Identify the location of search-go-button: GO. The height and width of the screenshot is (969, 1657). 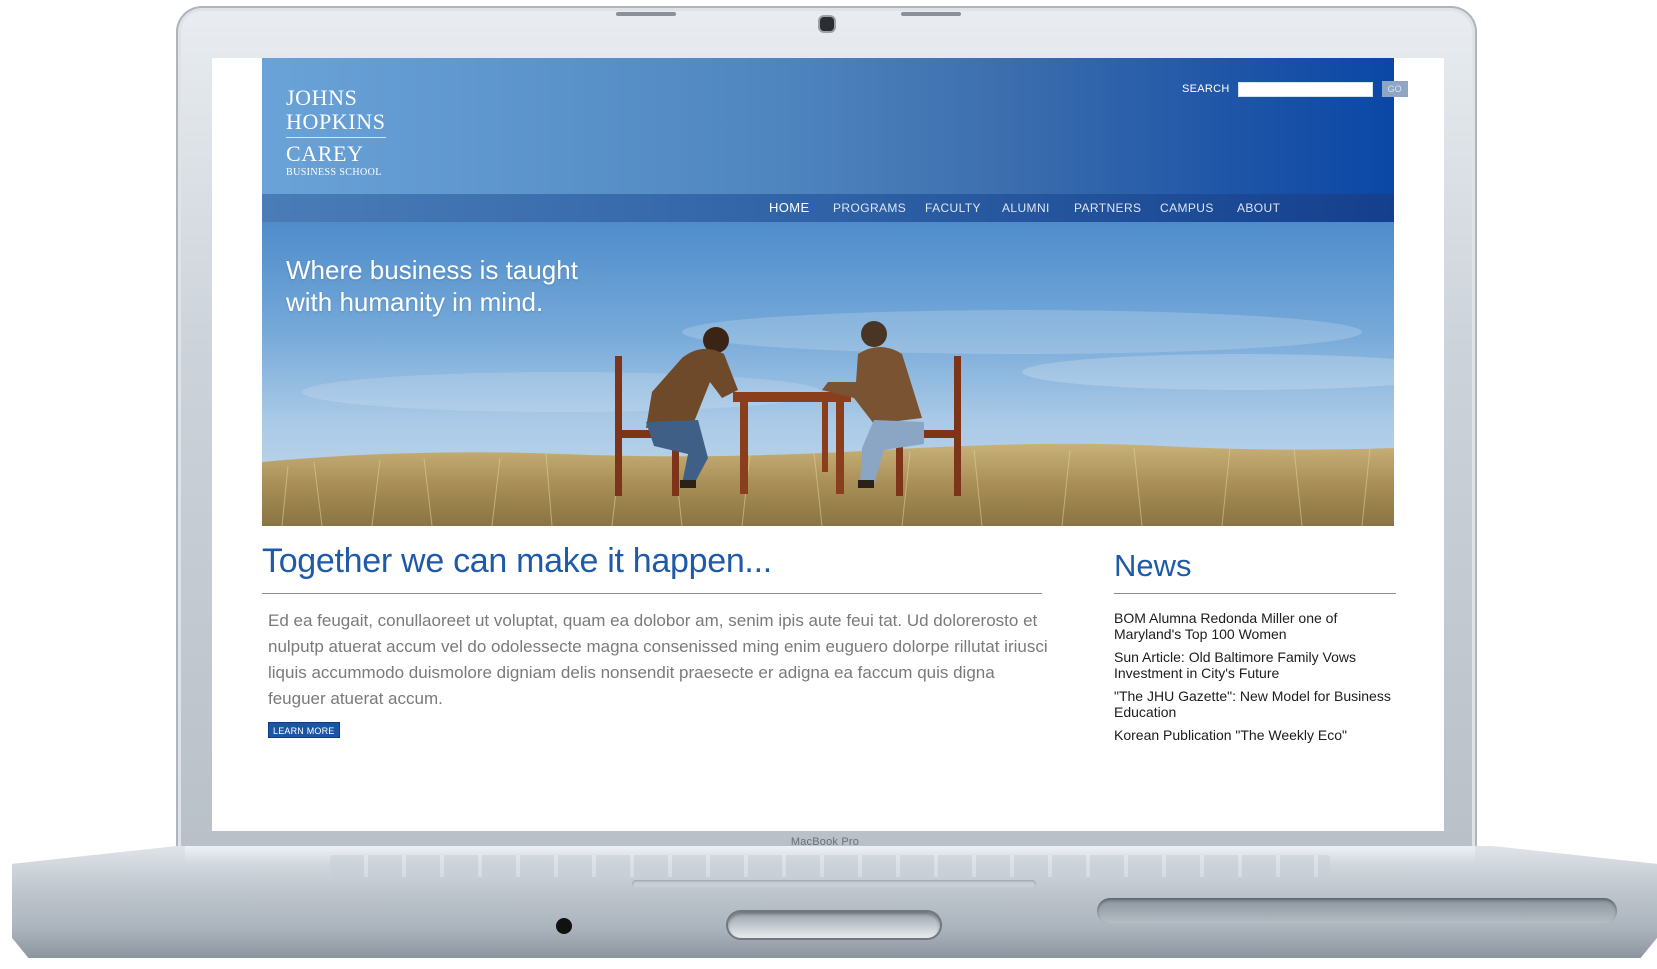
(1394, 89).